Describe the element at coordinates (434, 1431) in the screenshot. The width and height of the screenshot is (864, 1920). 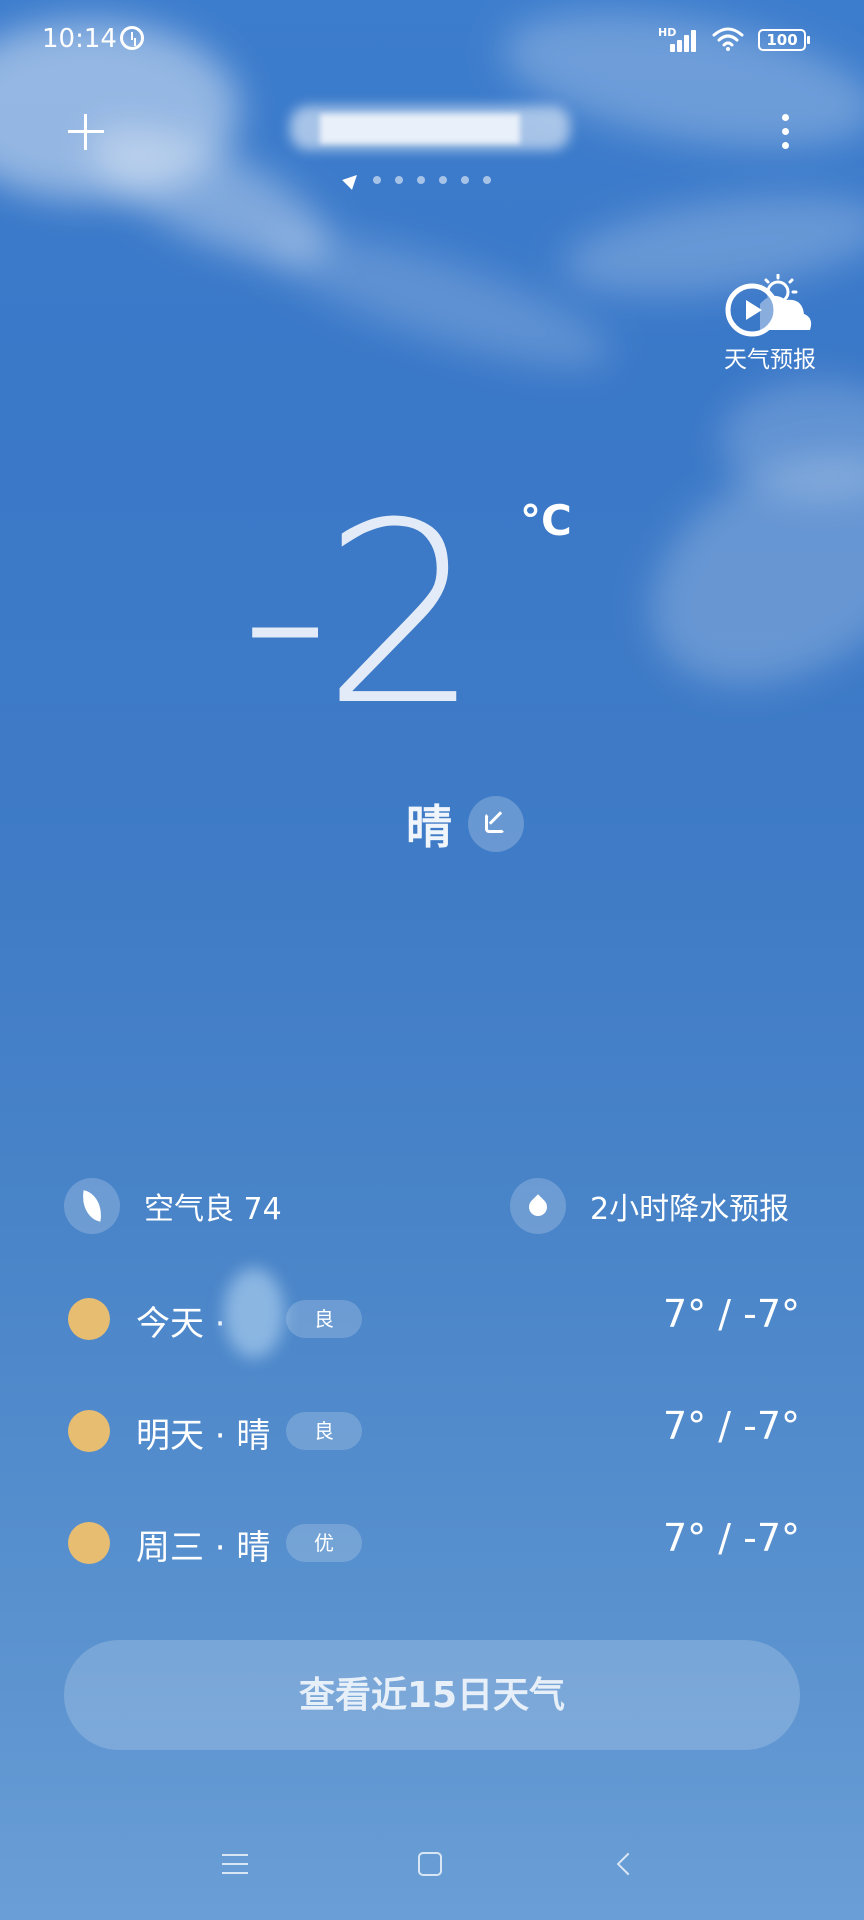
I see `forecast-day-row: 明天 · 晴 良 7° / -7°` at that location.